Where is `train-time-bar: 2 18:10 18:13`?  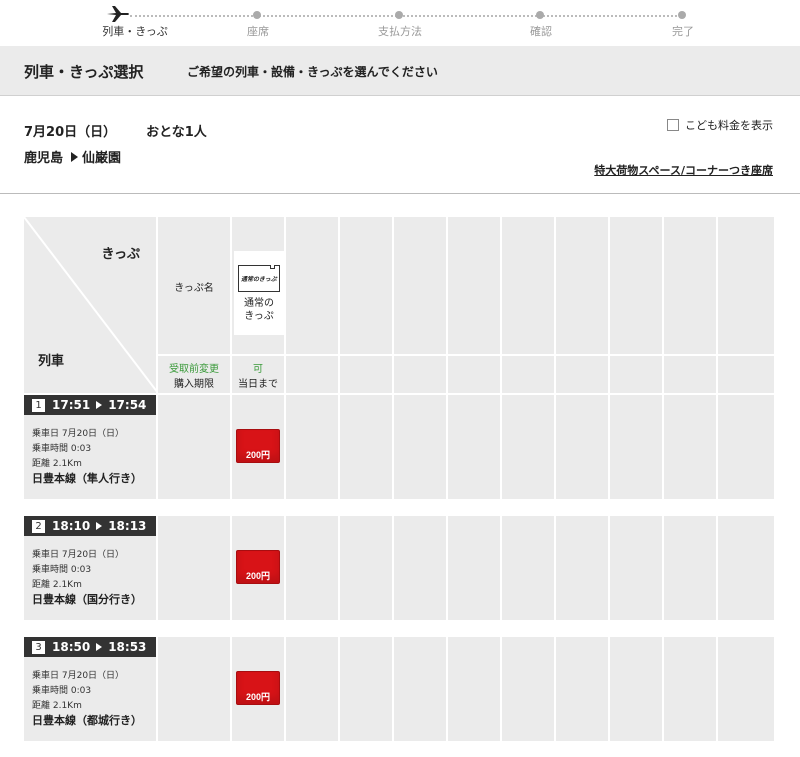
train-time-bar: 2 18:10 18:13 is located at coordinates (90, 526).